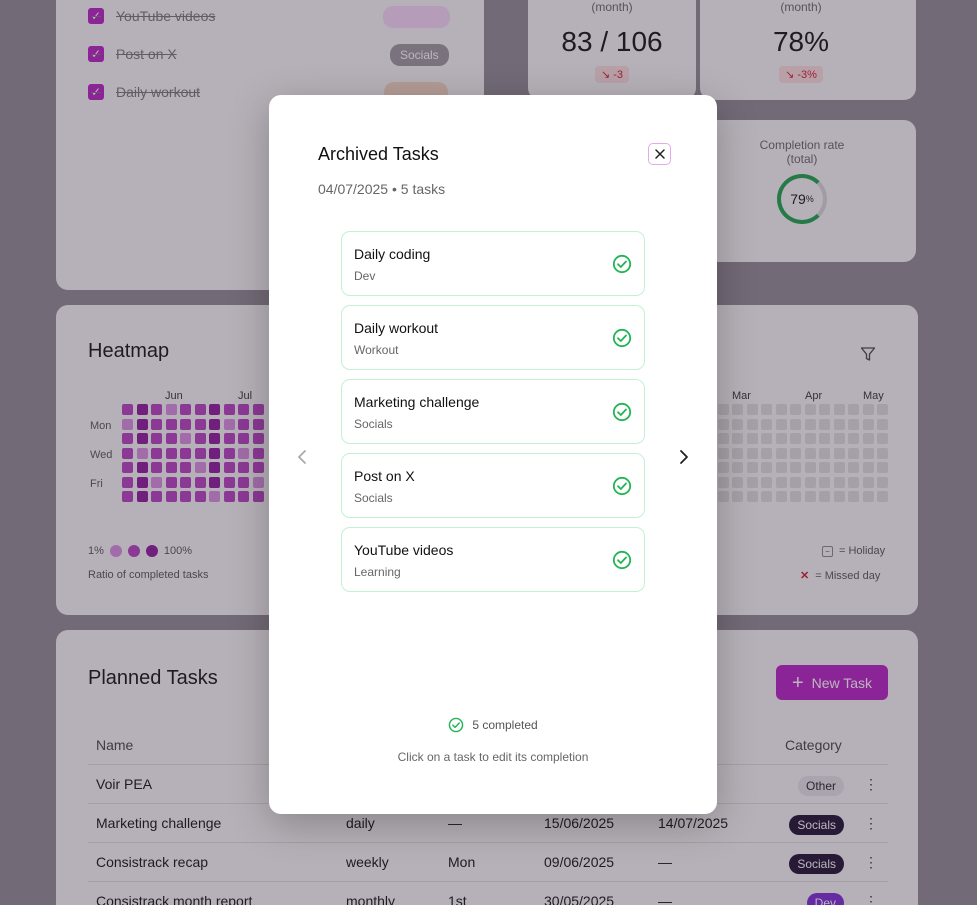 This screenshot has width=977, height=905. Describe the element at coordinates (493, 559) in the screenshot. I see `archived-task-card: YouTube videos Learning` at that location.